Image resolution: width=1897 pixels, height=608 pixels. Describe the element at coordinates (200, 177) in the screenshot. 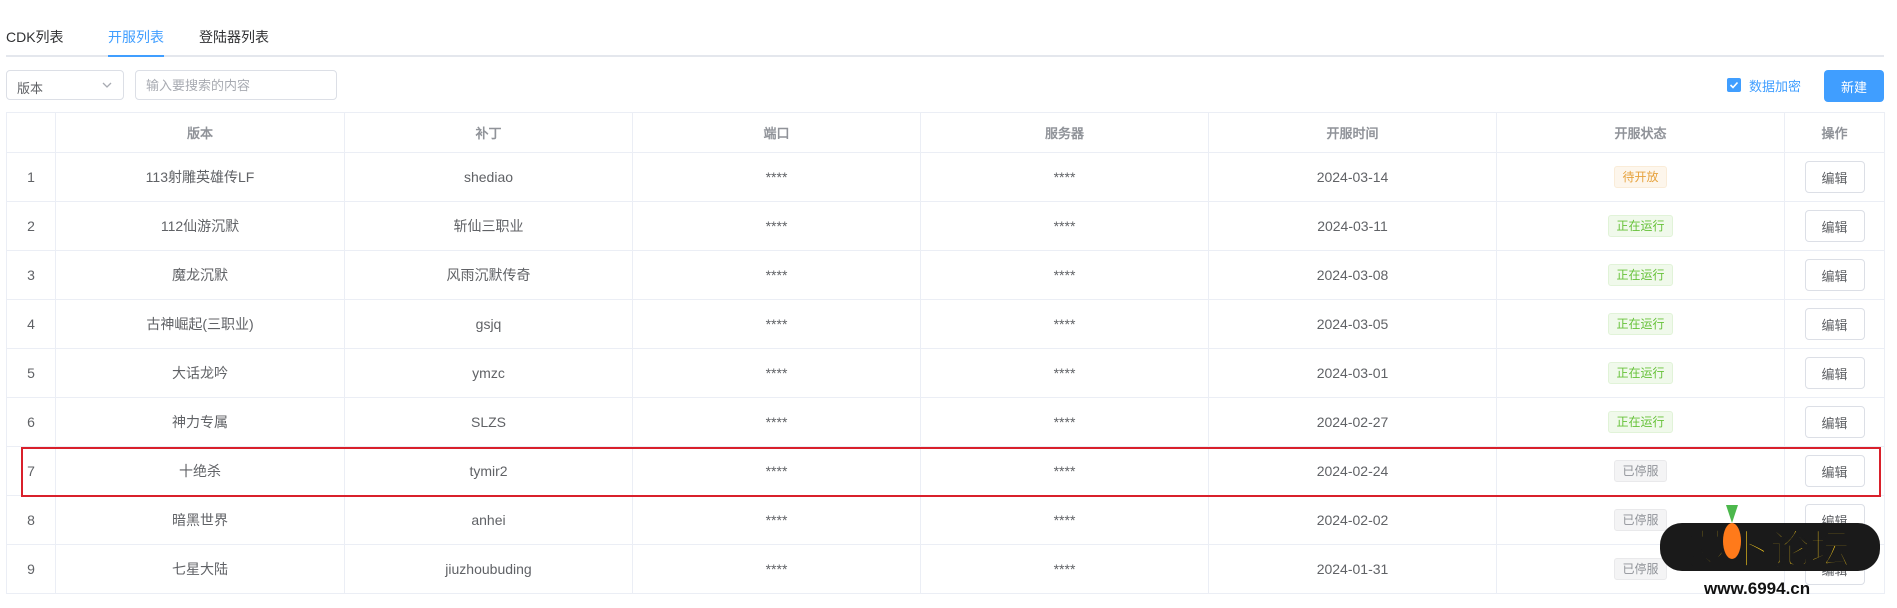

I see `version-cell: 113射雕英雄传LF` at that location.